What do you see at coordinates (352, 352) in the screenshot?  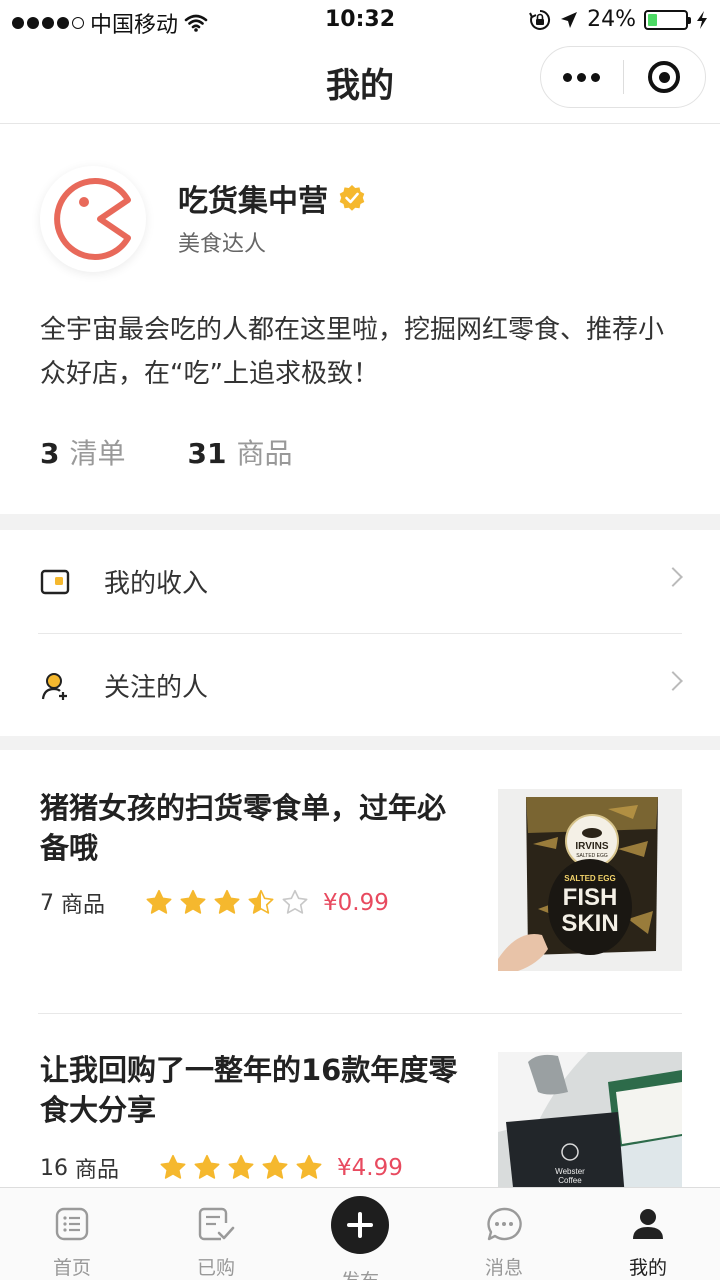 I see `profile-bio: 全宇宙最会吃的人都在这里啦，挖掘网红零食、推荐小众好店，在“吃”上追求极致！` at bounding box center [352, 352].